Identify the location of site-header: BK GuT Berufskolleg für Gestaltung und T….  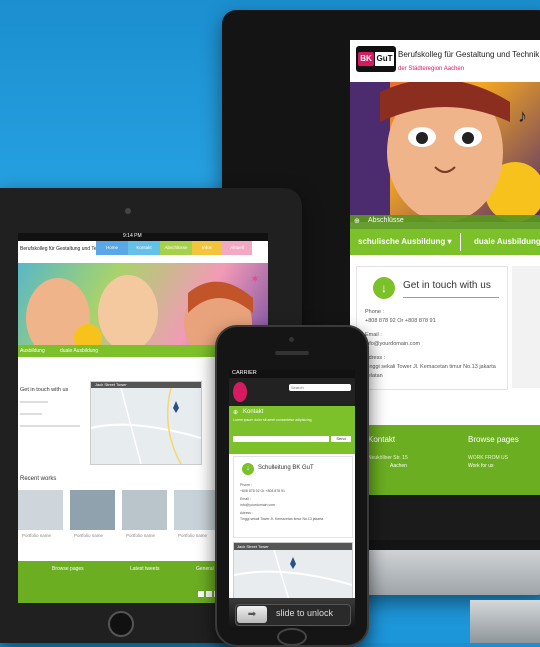
(445, 61).